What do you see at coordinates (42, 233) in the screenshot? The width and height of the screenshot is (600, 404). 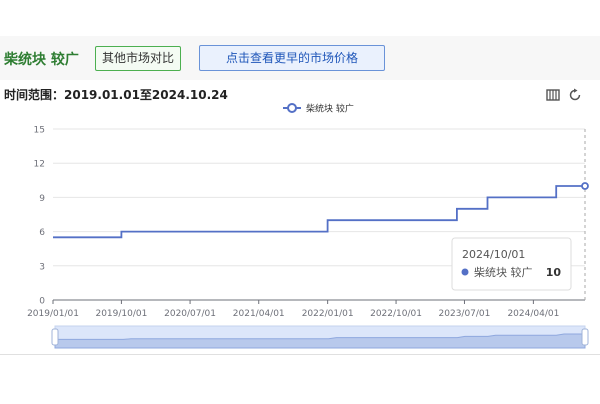 I see `y-tick-label: 6` at bounding box center [42, 233].